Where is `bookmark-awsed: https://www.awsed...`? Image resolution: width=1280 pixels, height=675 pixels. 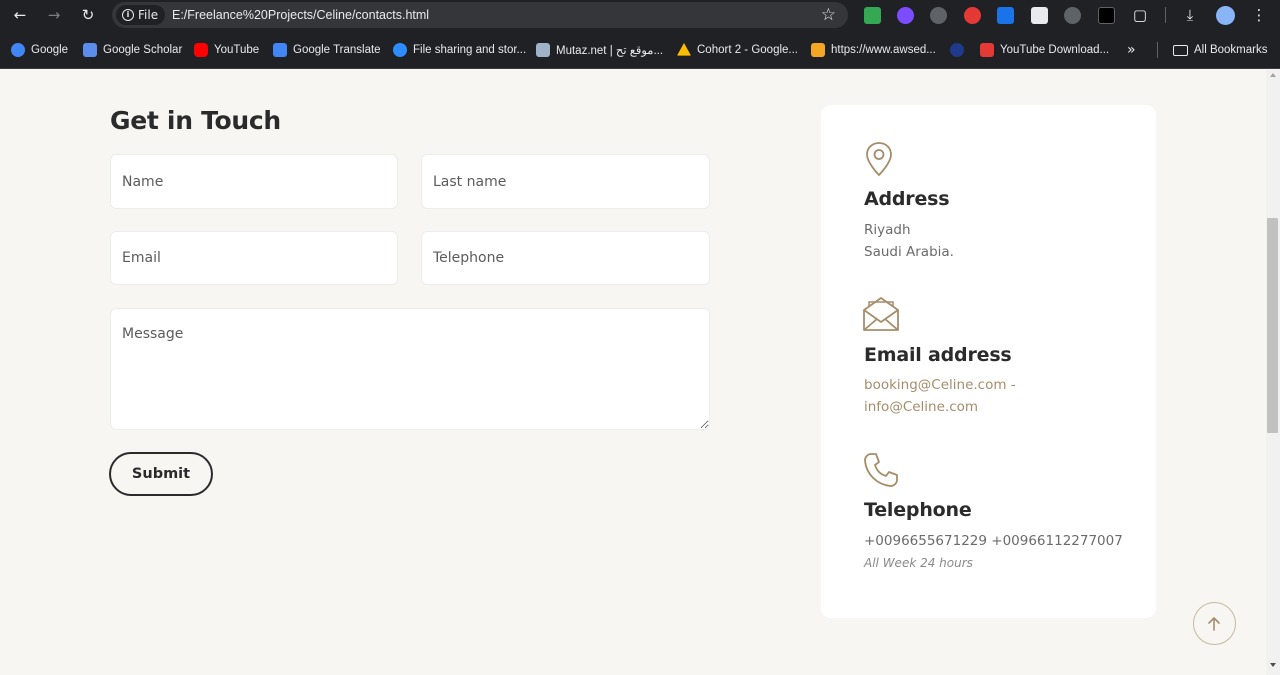 bookmark-awsed: https://www.awsed... is located at coordinates (873, 50).